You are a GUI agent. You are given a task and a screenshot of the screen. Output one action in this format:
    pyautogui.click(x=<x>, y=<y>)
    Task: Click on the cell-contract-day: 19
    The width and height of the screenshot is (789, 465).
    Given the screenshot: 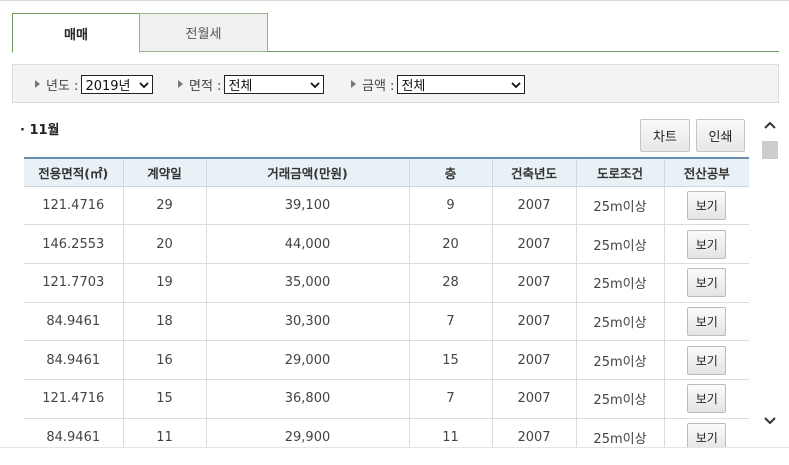 What is the action you would take?
    pyautogui.click(x=165, y=283)
    